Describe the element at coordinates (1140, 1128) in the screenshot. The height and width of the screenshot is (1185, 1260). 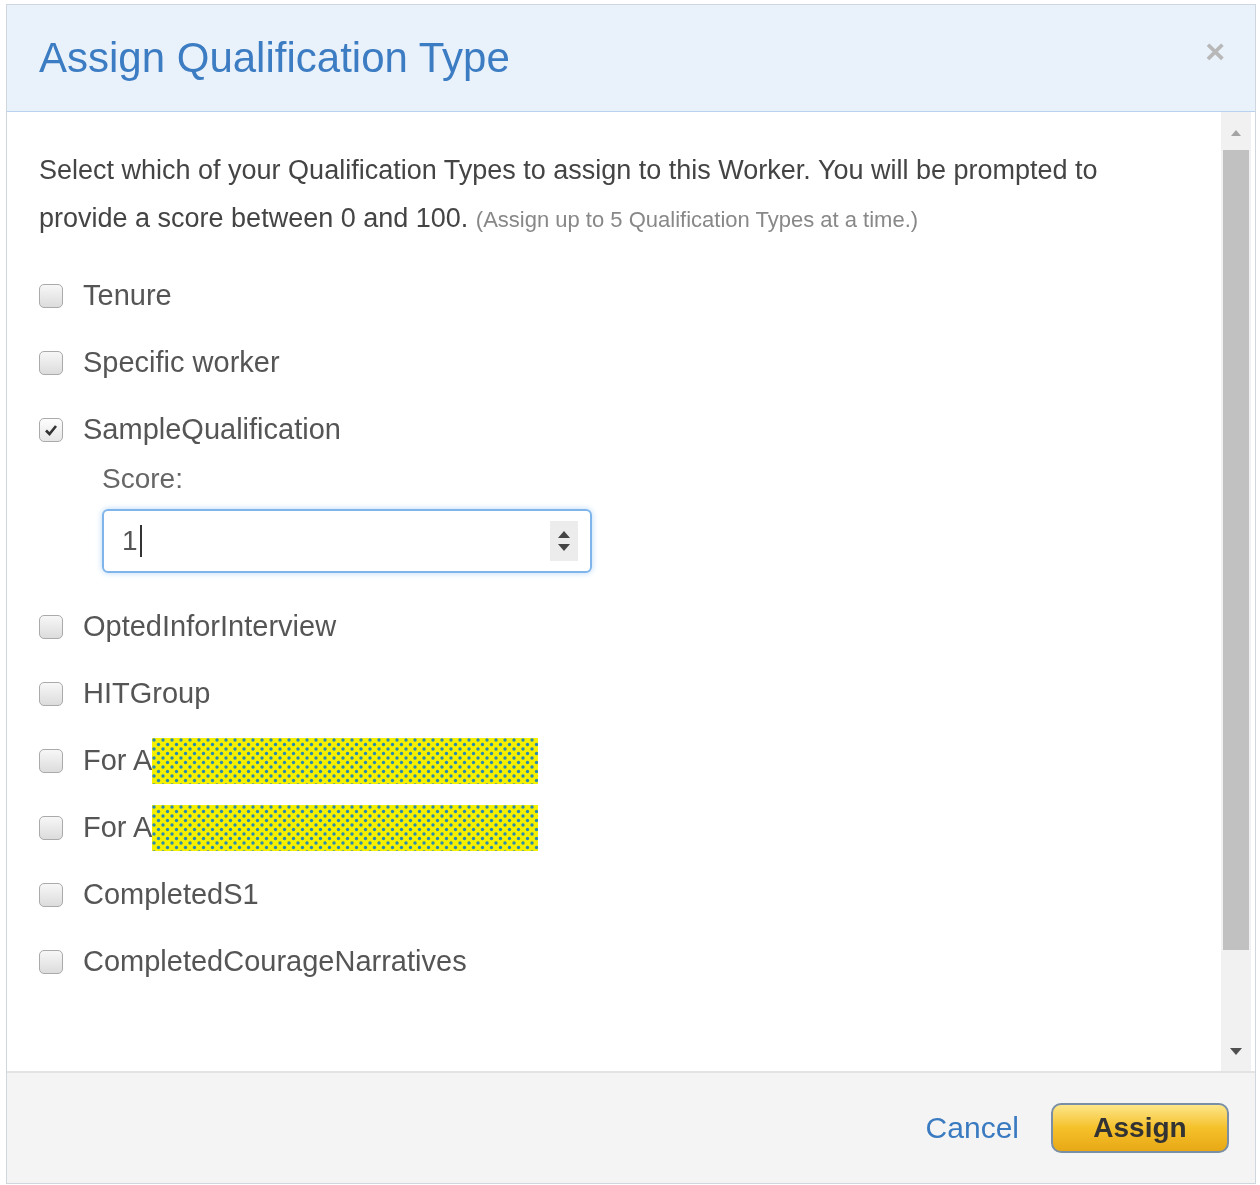
I see `assign-button: Assign` at that location.